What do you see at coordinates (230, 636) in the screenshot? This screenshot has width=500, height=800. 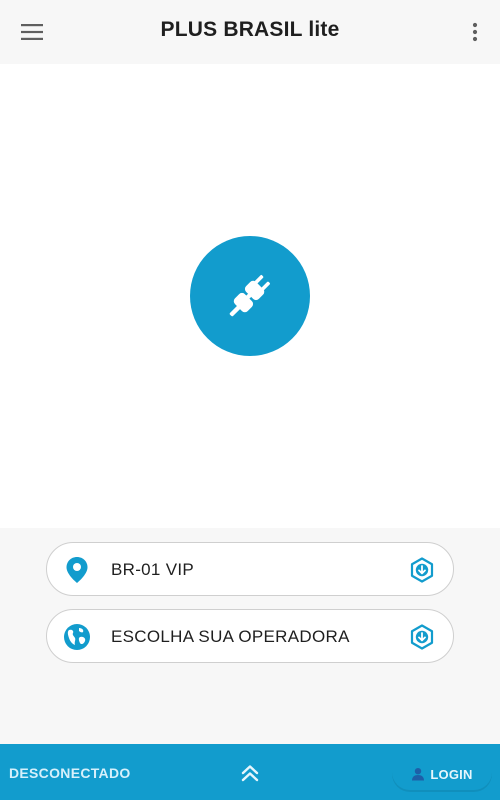 I see `operator-label: ESCOLHA SUA OPERADORA` at bounding box center [230, 636].